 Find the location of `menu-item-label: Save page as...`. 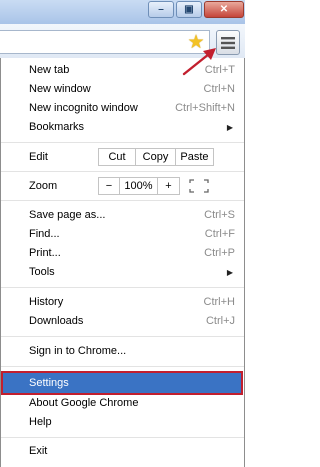

menu-item-label: Save page as... is located at coordinates (67, 215).